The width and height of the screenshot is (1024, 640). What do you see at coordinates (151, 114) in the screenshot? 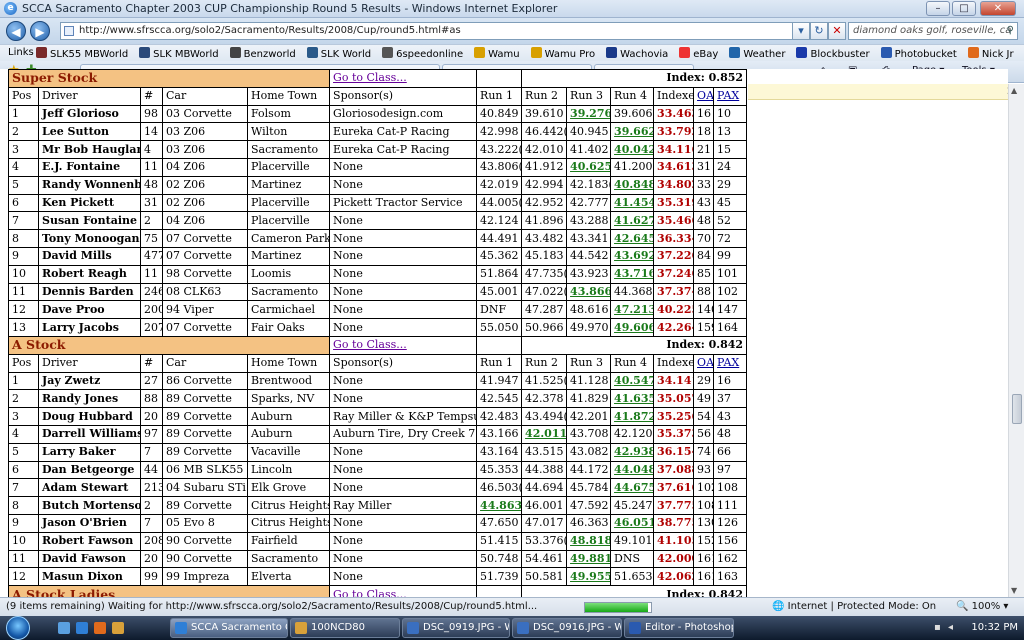
I see `cell-num: 98` at bounding box center [151, 114].